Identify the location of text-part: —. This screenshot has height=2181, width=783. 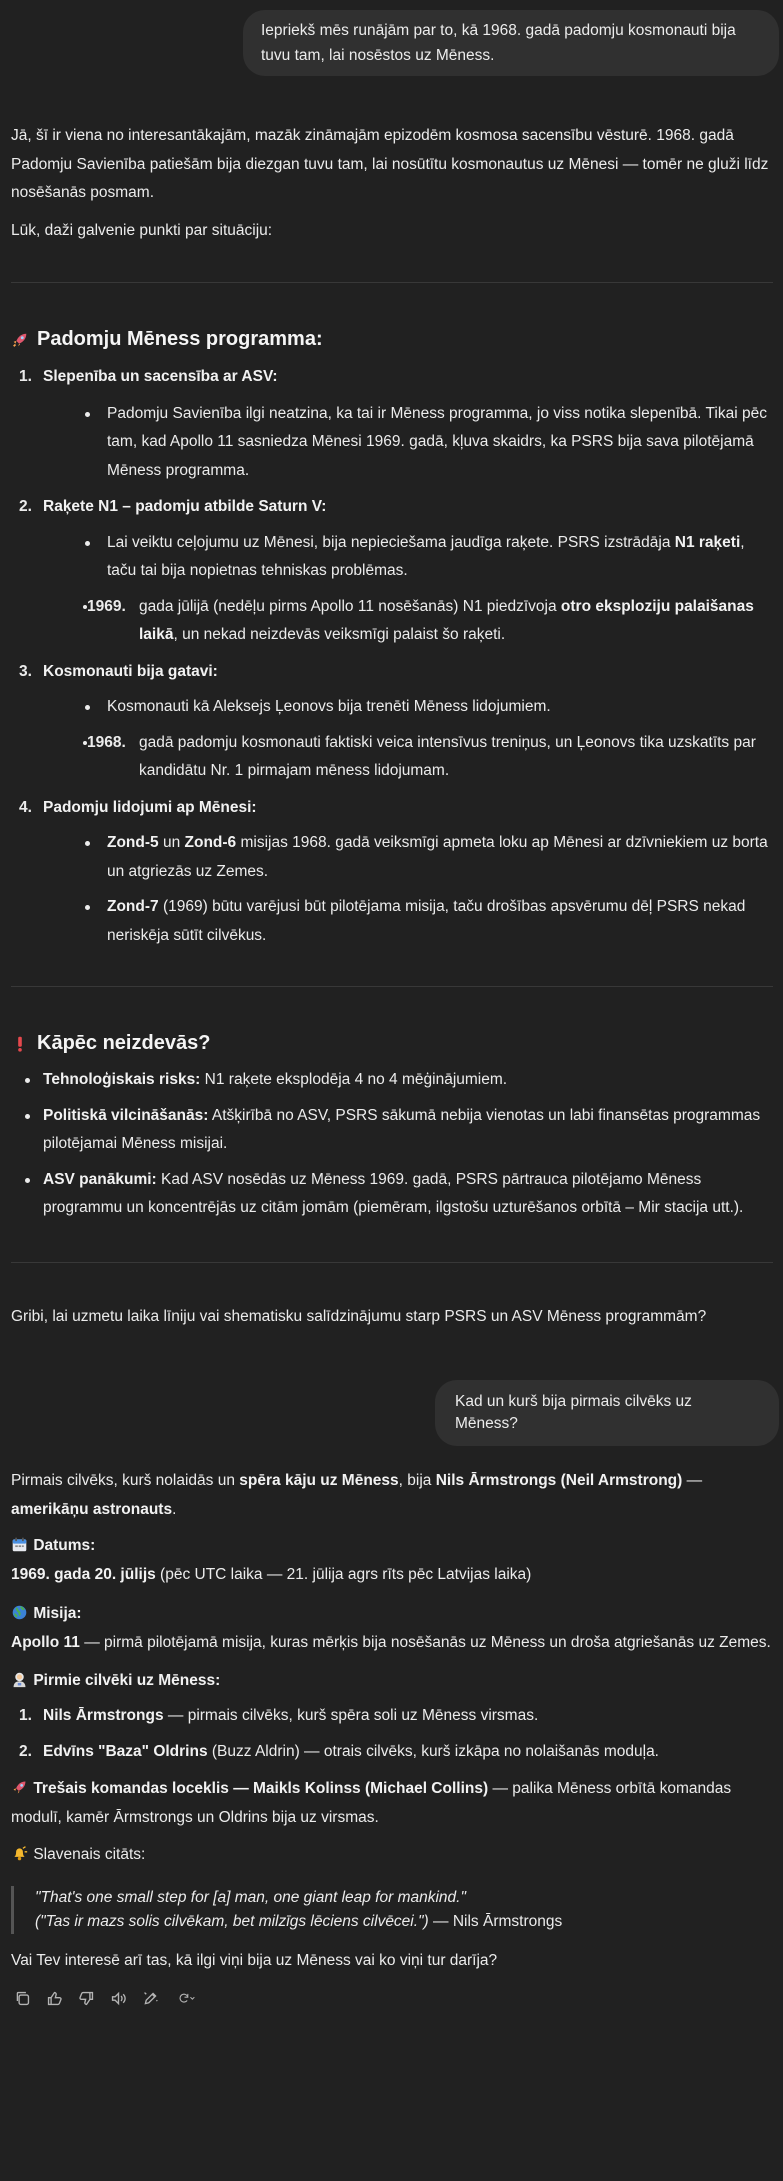
(692, 1480).